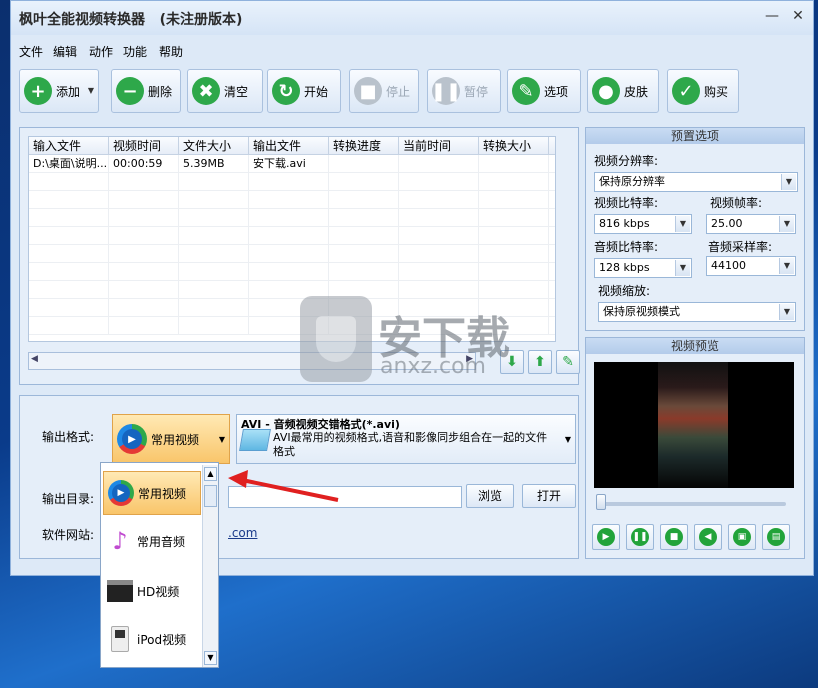 Image resolution: width=818 pixels, height=688 pixels. Describe the element at coordinates (171, 51) in the screenshot. I see `menu-help: 帮助` at that location.